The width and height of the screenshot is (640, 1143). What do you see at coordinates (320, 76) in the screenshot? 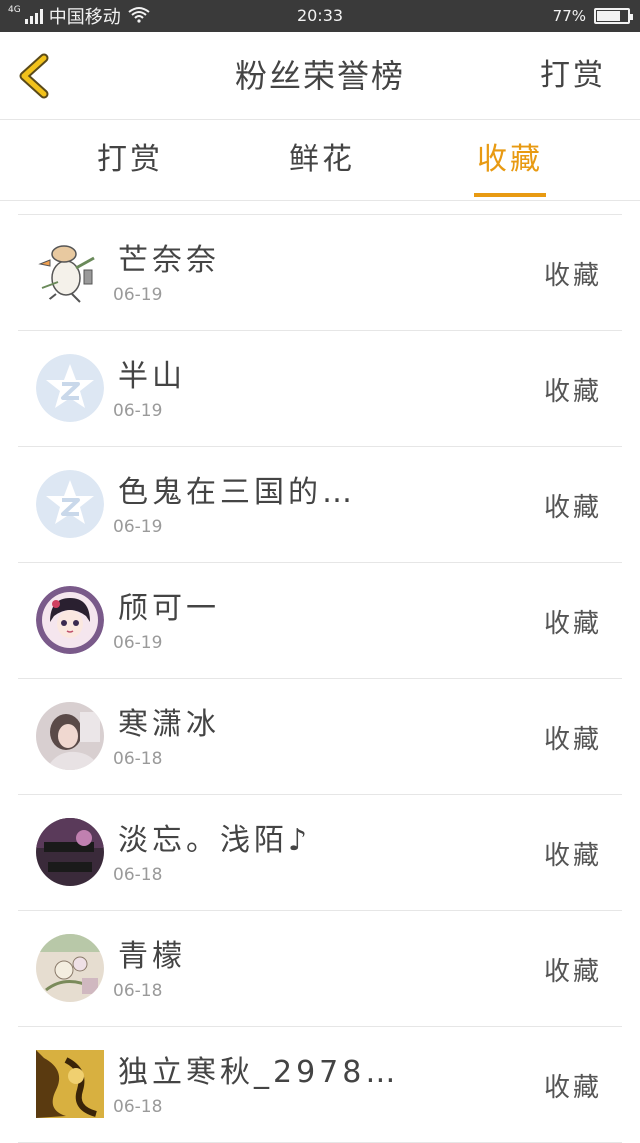
I see `nav-bar: 粉丝荣誉榜 打赏` at bounding box center [320, 76].